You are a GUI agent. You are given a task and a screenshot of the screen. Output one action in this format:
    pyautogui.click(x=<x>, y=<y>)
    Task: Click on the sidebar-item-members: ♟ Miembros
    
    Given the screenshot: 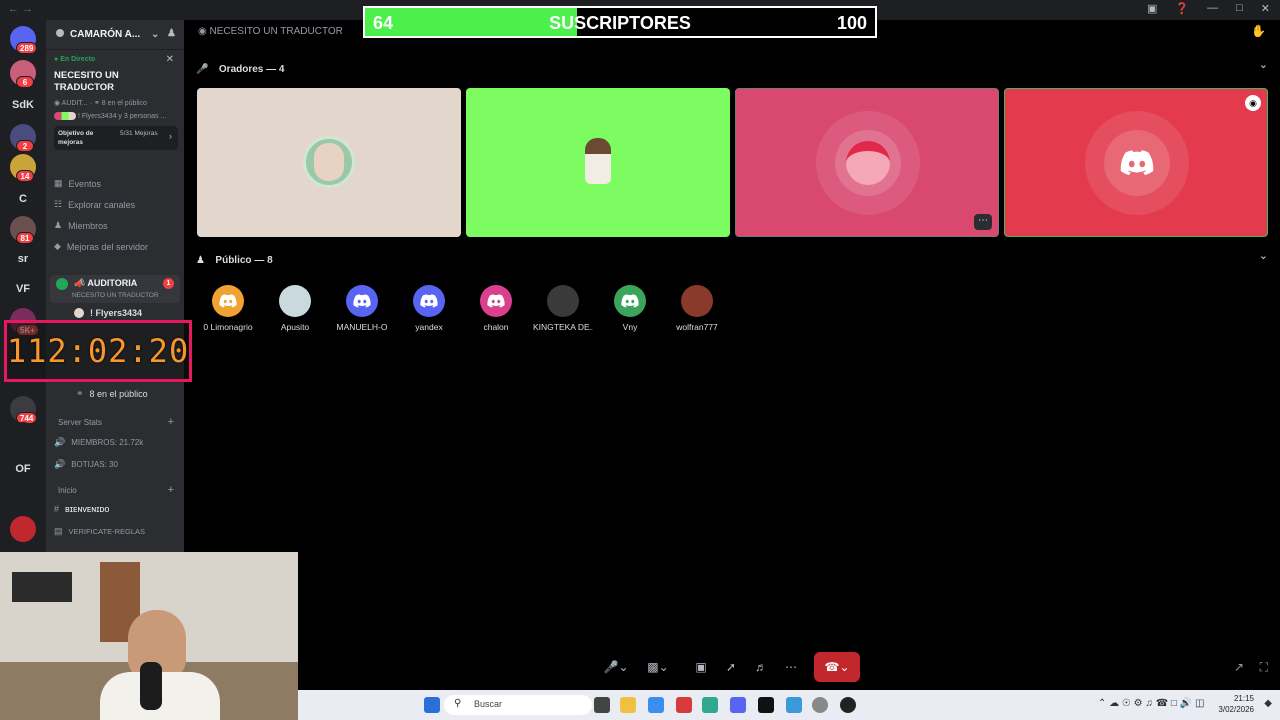 What is the action you would take?
    pyautogui.click(x=81, y=225)
    